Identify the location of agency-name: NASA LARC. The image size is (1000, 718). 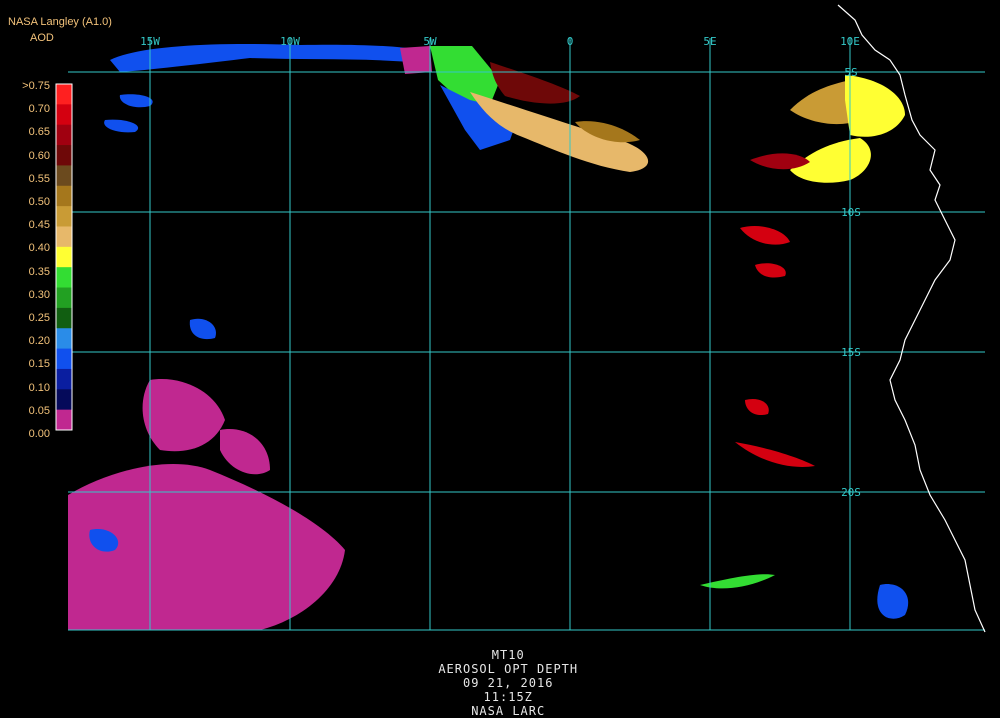
(508, 711).